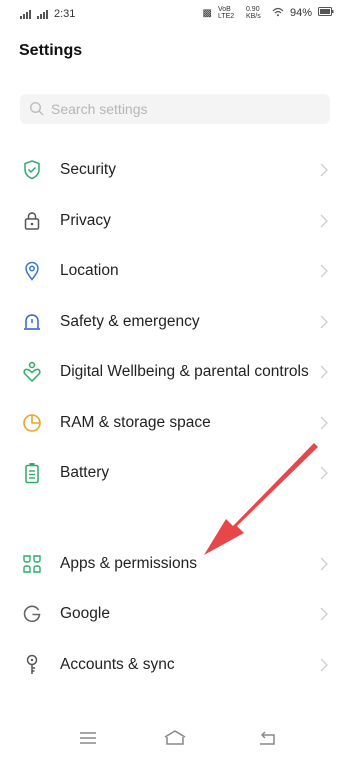 This screenshot has width=350, height=758. Describe the element at coordinates (88, 169) in the screenshot. I see `settings-item-label: Security` at that location.